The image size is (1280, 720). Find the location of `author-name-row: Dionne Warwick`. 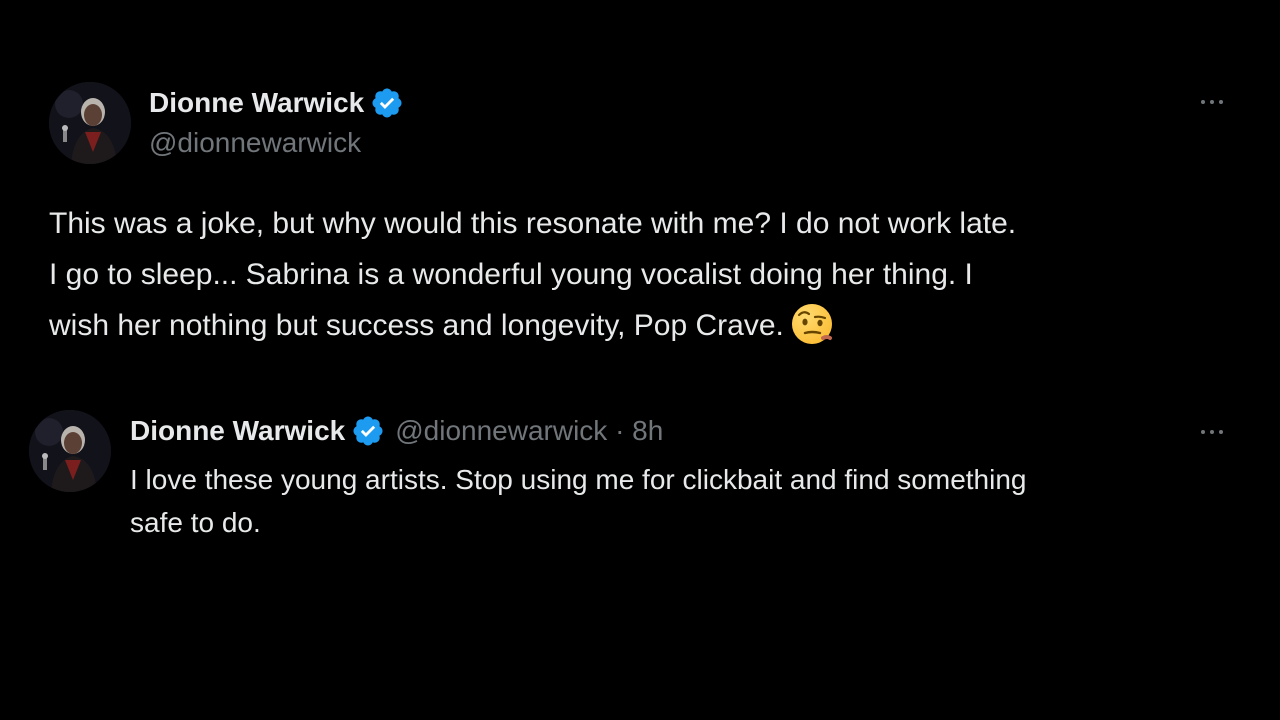

author-name-row: Dionne Warwick is located at coordinates (276, 103).